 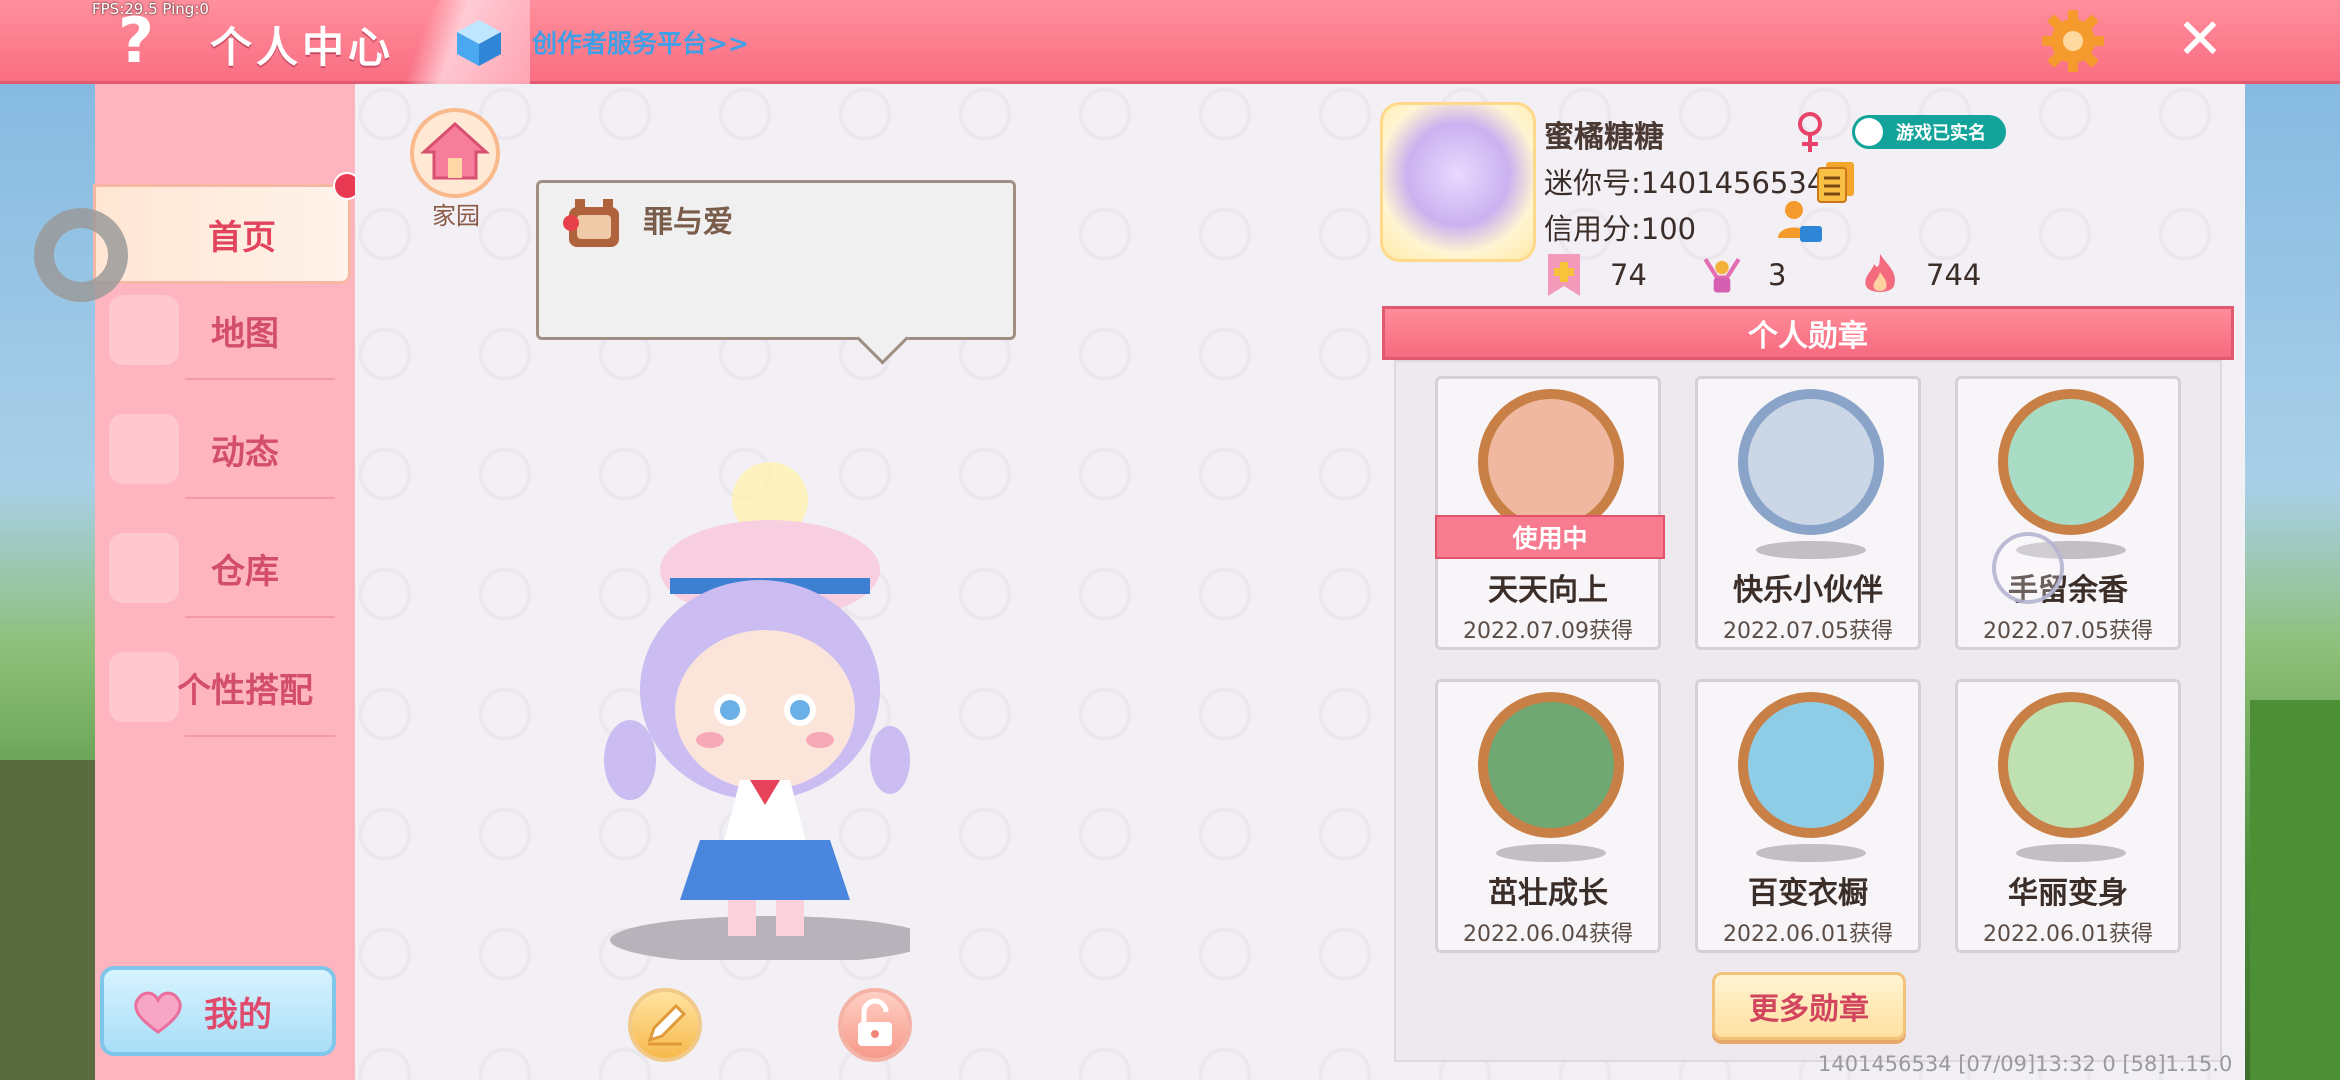 I want to click on sidebar-item-outfit: 个性搭配, so click(x=225, y=687).